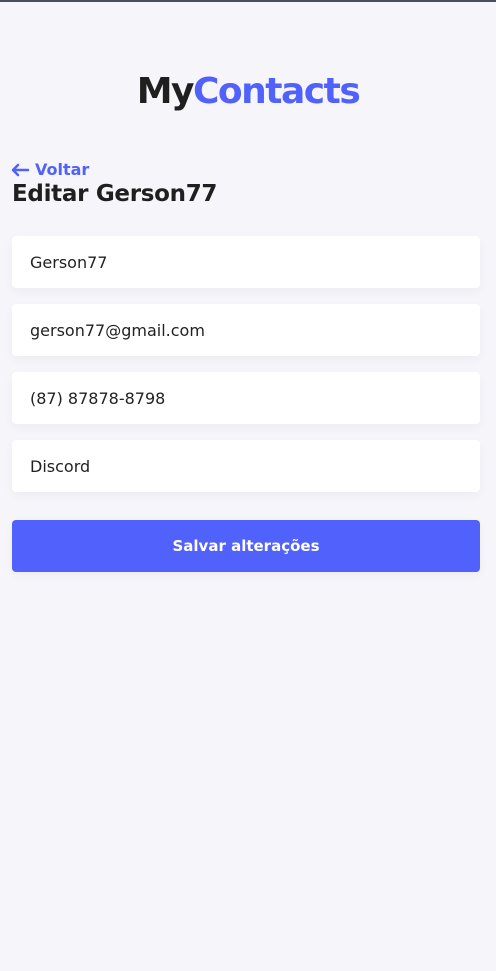  I want to click on app-logo: MyContacts, so click(248, 92).